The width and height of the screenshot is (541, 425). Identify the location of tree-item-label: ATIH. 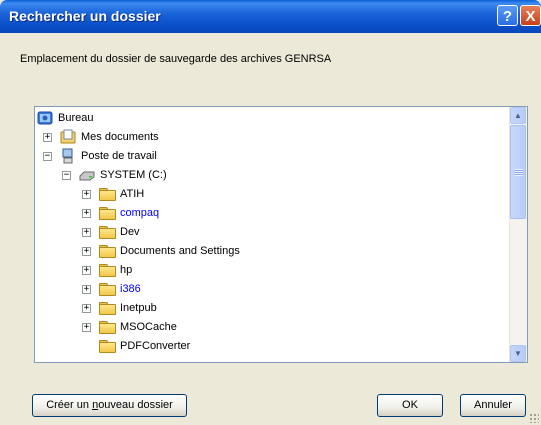
(132, 194).